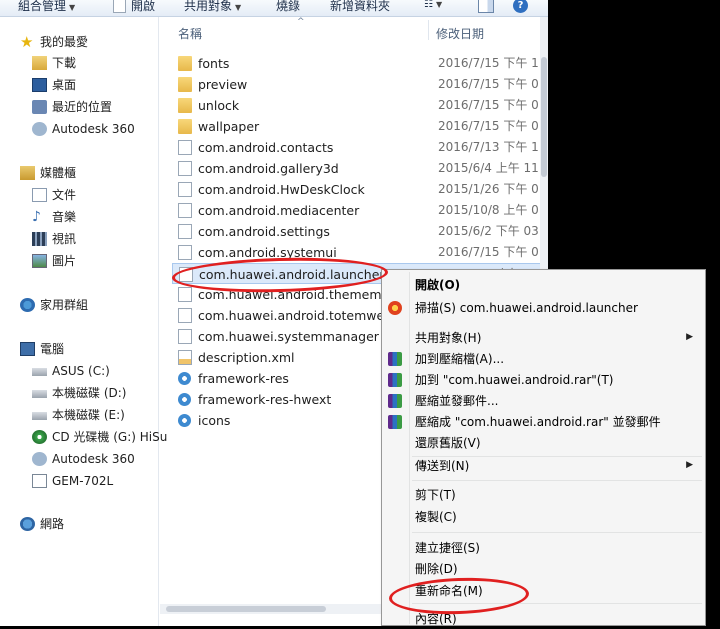  What do you see at coordinates (143, 7) in the screenshot?
I see `open-button: 開啟` at bounding box center [143, 7].